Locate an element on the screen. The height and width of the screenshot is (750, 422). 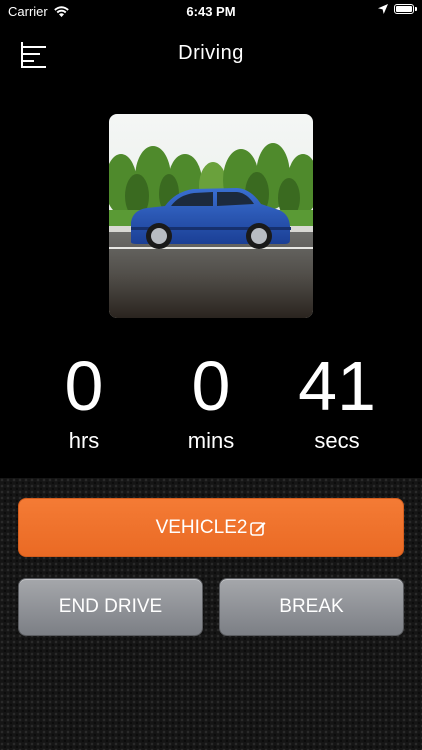
timer-minutes: 0 mins is located at coordinates (211, 400).